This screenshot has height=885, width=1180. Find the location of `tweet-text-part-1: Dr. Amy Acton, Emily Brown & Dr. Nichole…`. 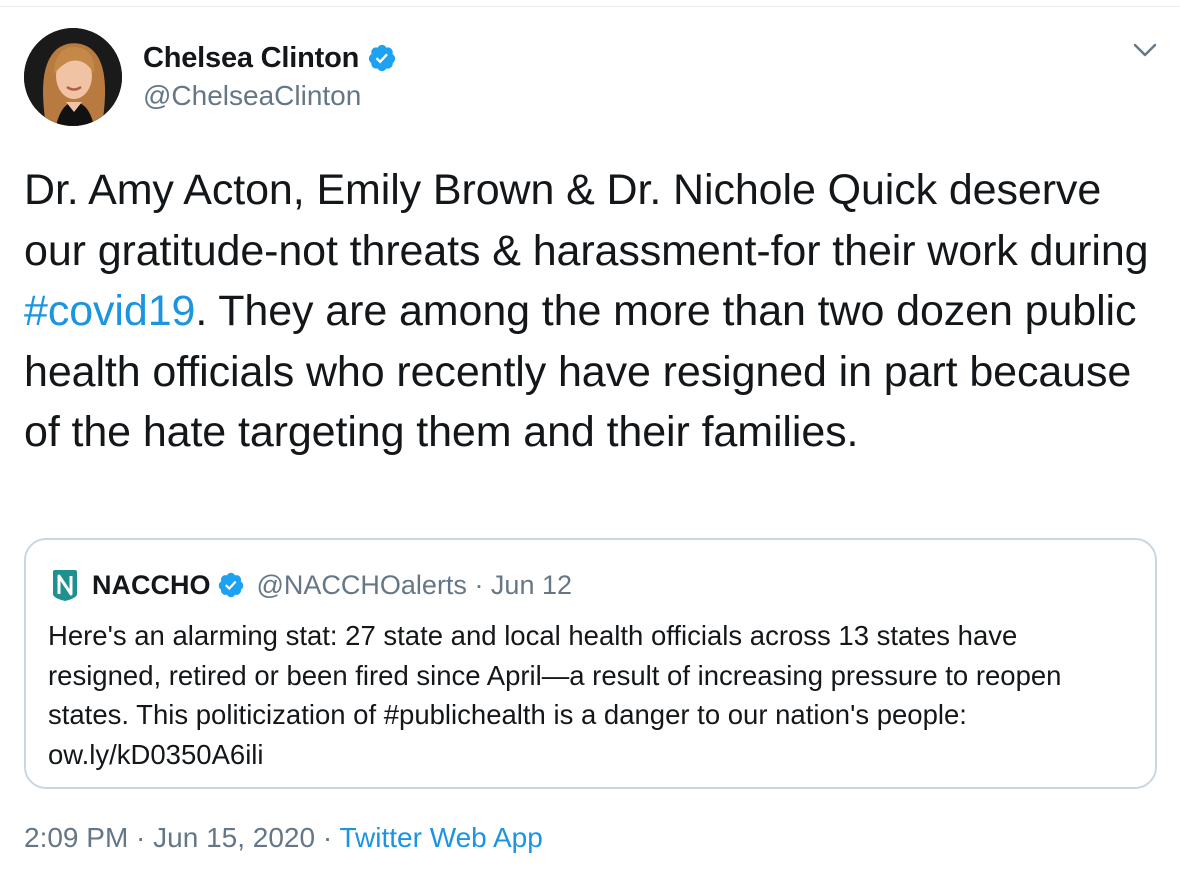

tweet-text-part-1: Dr. Amy Acton, Emily Brown & Dr. Nichole… is located at coordinates (586, 220).